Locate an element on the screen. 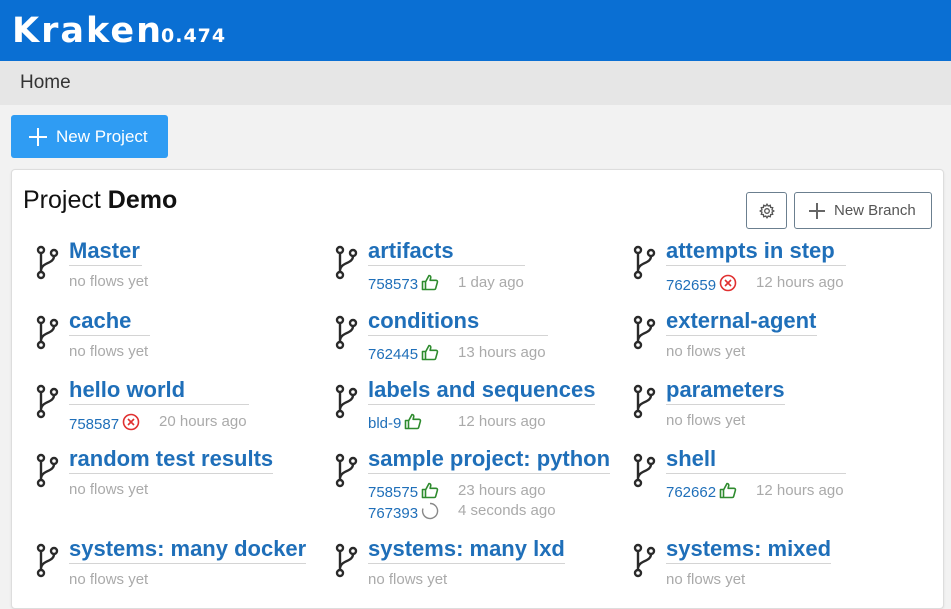 Image resolution: width=951 pixels, height=609 pixels. branch-item: systems: many docker no flows yet is located at coordinates (180, 571).